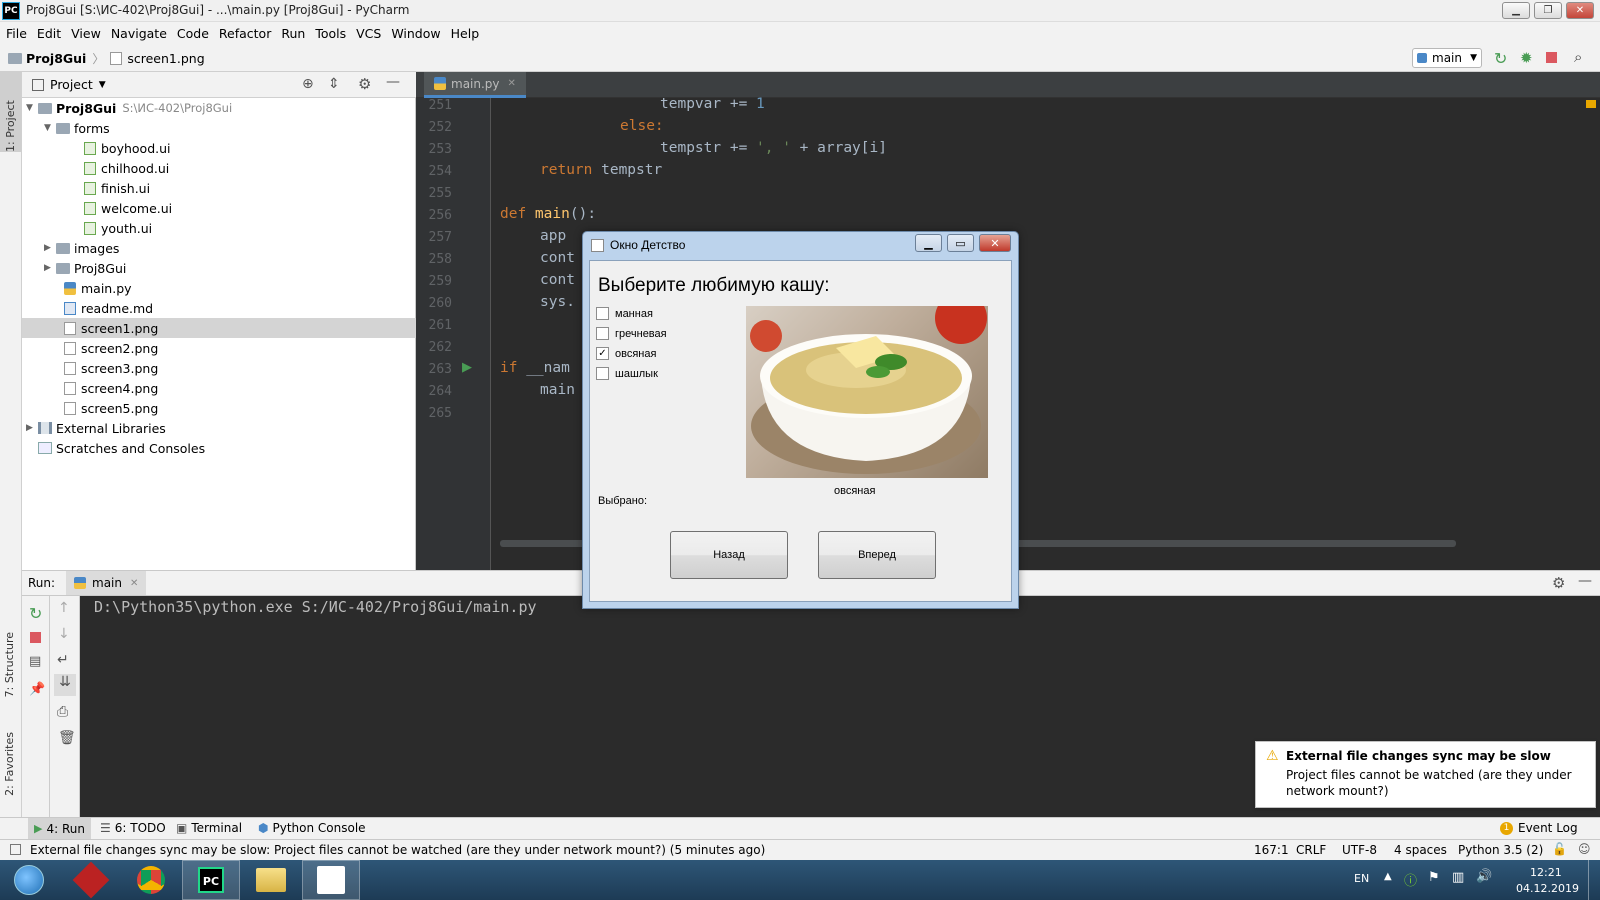  What do you see at coordinates (219, 368) in the screenshot?
I see `tree-row-file: screen3.png` at bounding box center [219, 368].